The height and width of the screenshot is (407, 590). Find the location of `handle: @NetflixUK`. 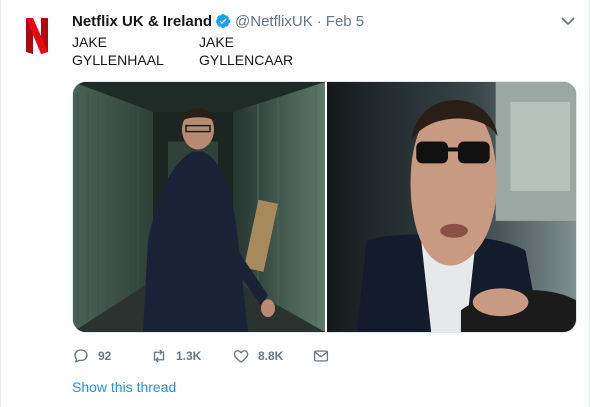

handle: @NetflixUK is located at coordinates (274, 21).